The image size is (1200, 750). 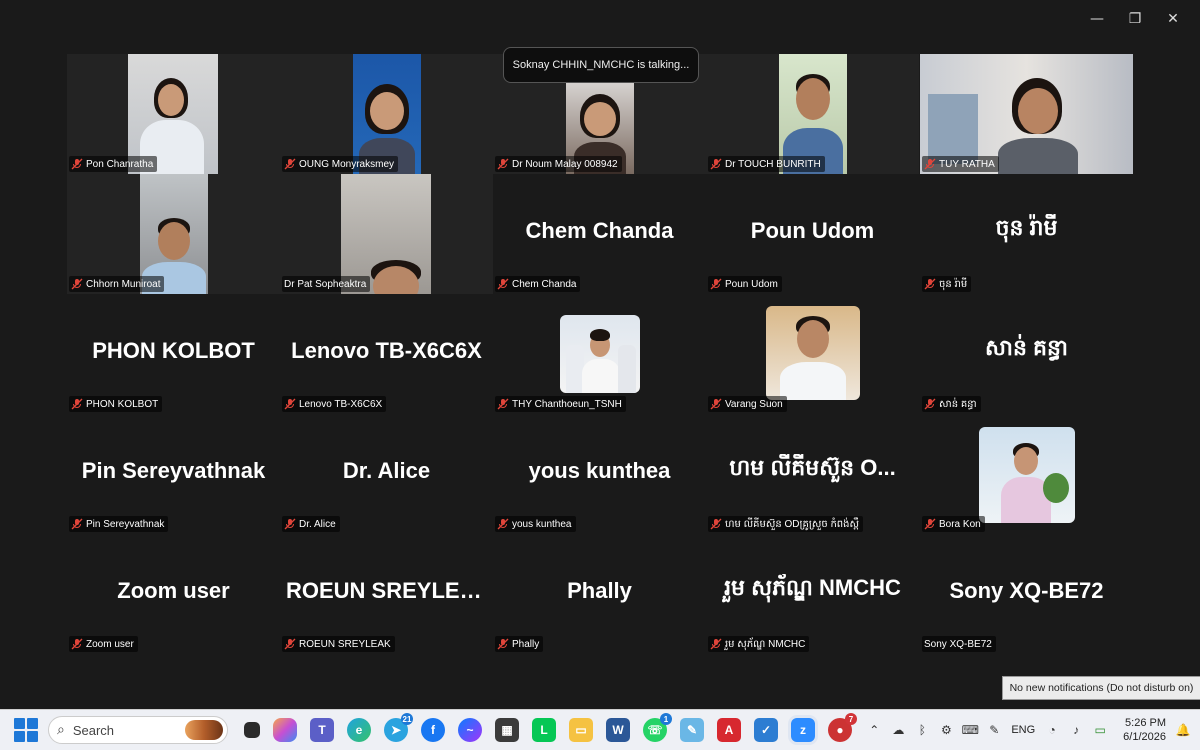 I want to click on participant-name: TUY RATHA, so click(x=967, y=164).